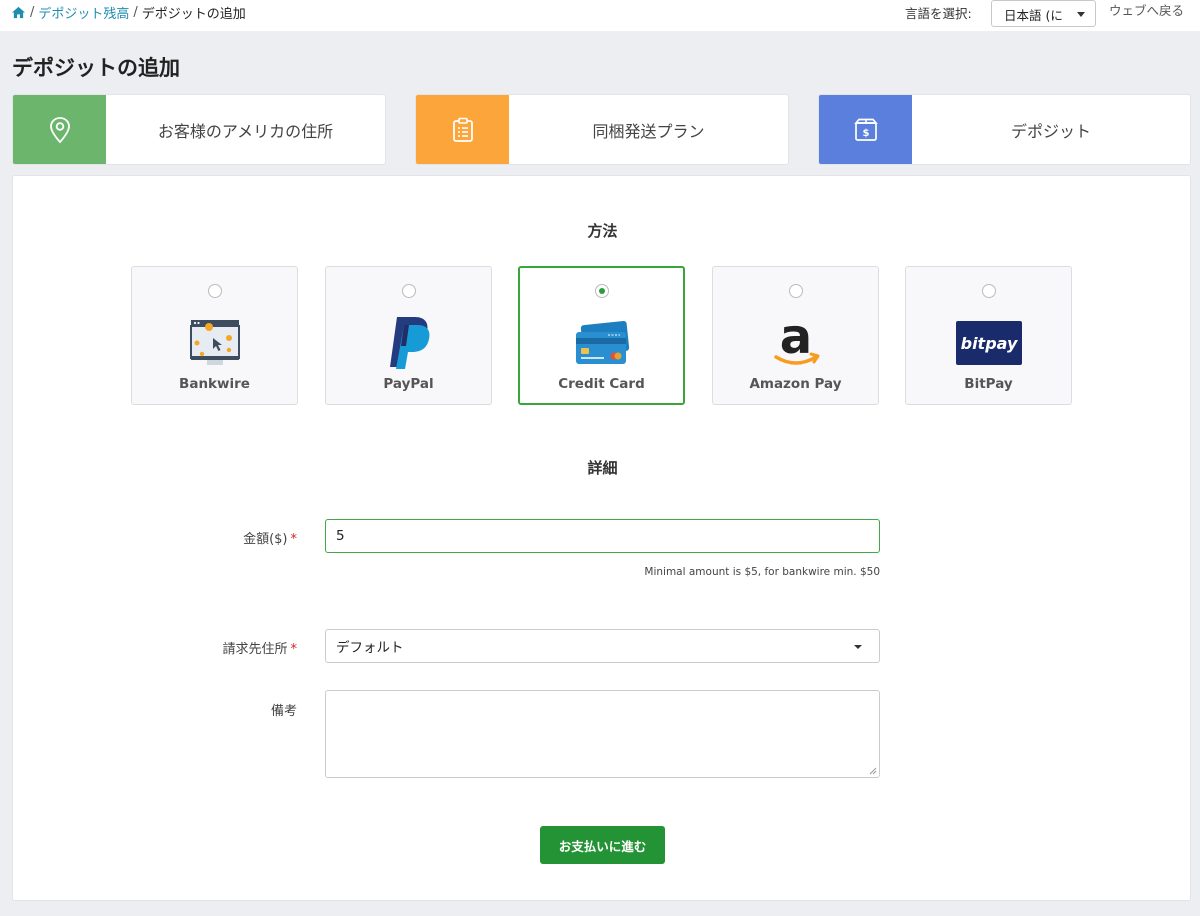  Describe the element at coordinates (1004, 129) in the screenshot. I see `step-deposit: $ デポジット` at that location.